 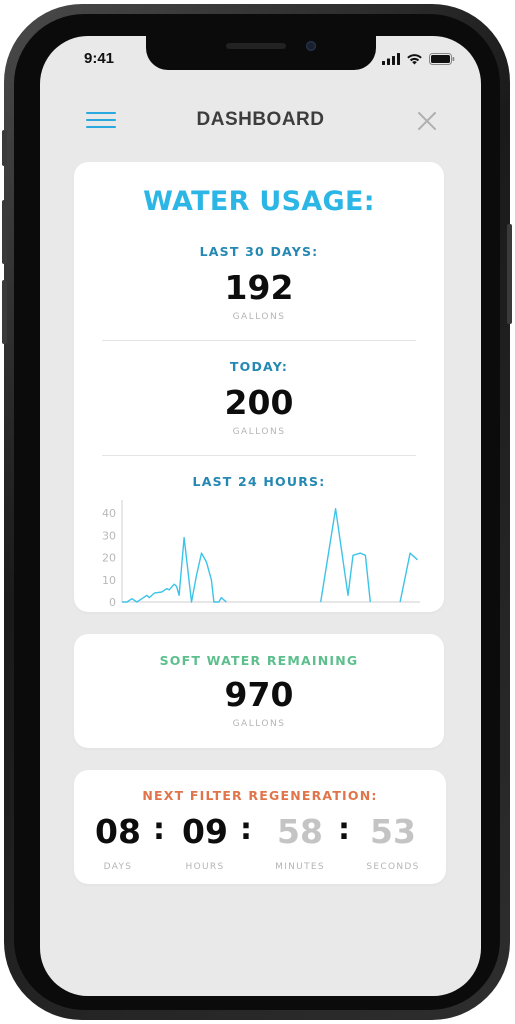 What do you see at coordinates (259, 481) in the screenshot?
I see `last-24-hours-label: LAST 24 HOURS:` at bounding box center [259, 481].